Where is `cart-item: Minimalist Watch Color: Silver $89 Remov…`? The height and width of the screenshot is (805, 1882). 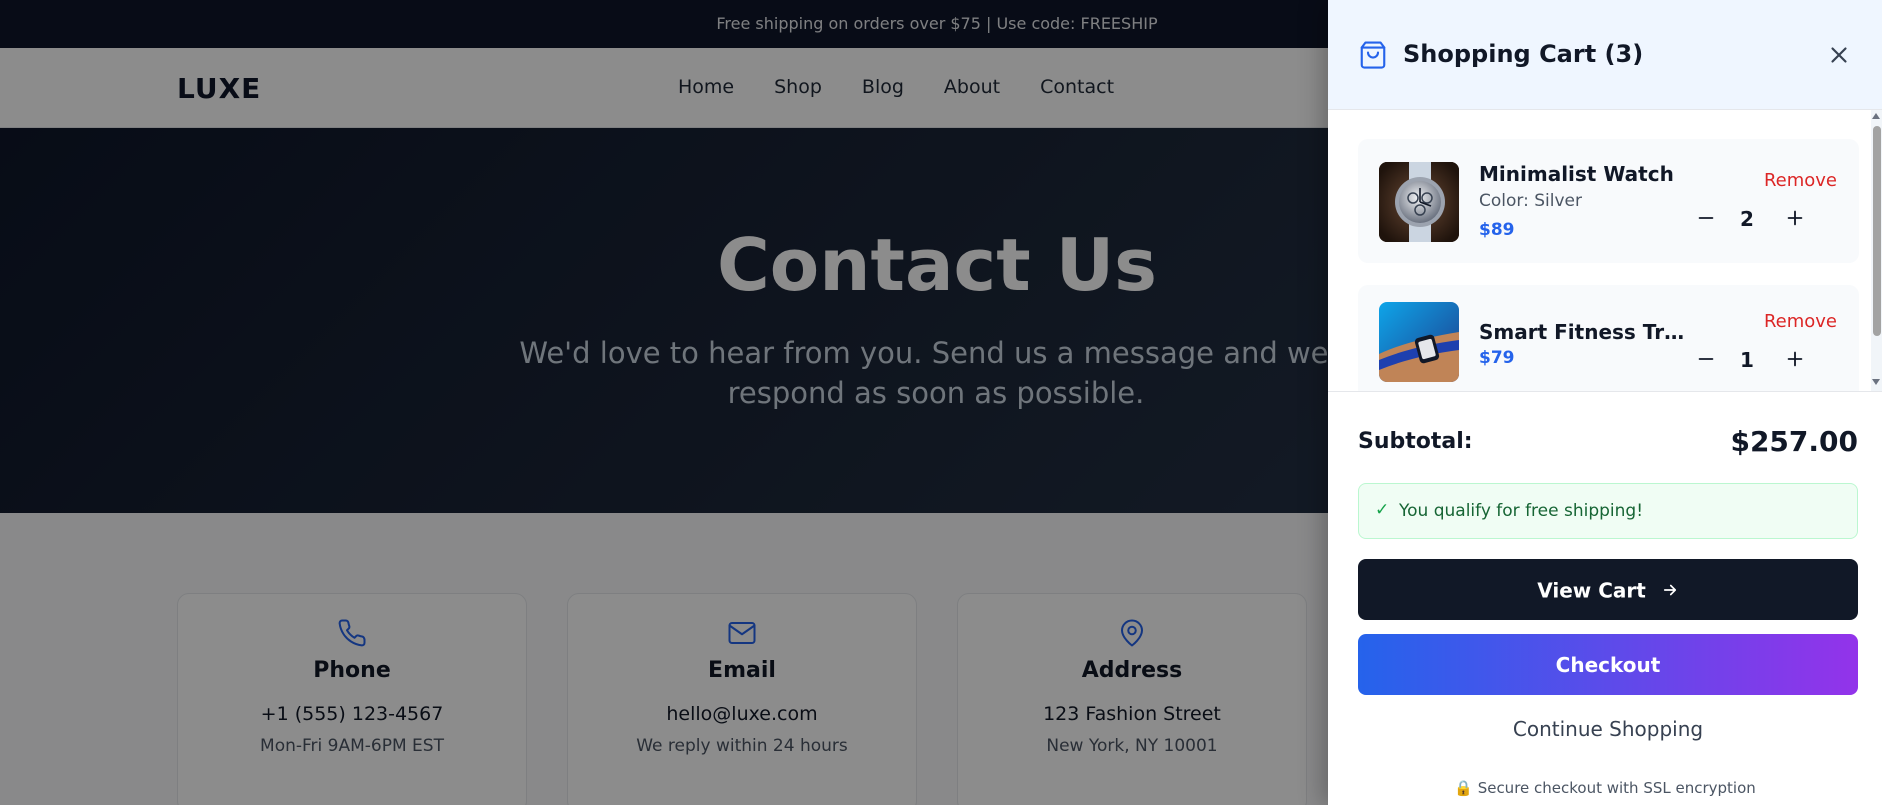
cart-item: Minimalist Watch Color: Silver $89 Remov… is located at coordinates (1608, 201).